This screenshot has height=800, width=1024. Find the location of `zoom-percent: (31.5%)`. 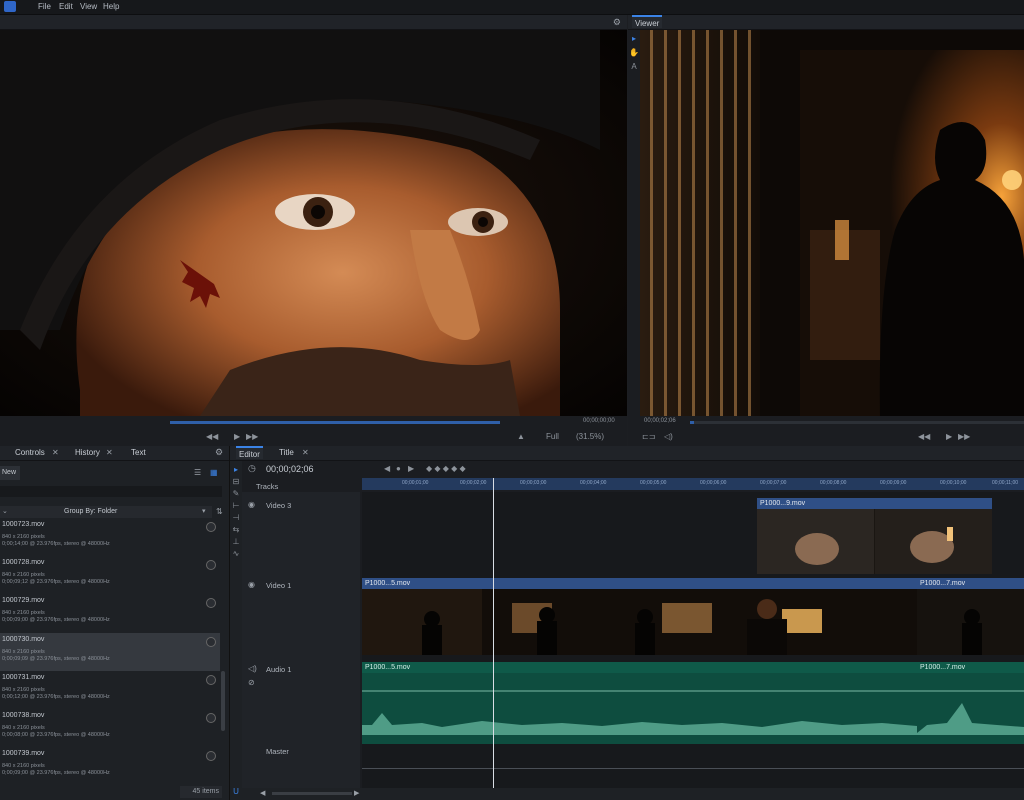

zoom-percent: (31.5%) is located at coordinates (590, 436).